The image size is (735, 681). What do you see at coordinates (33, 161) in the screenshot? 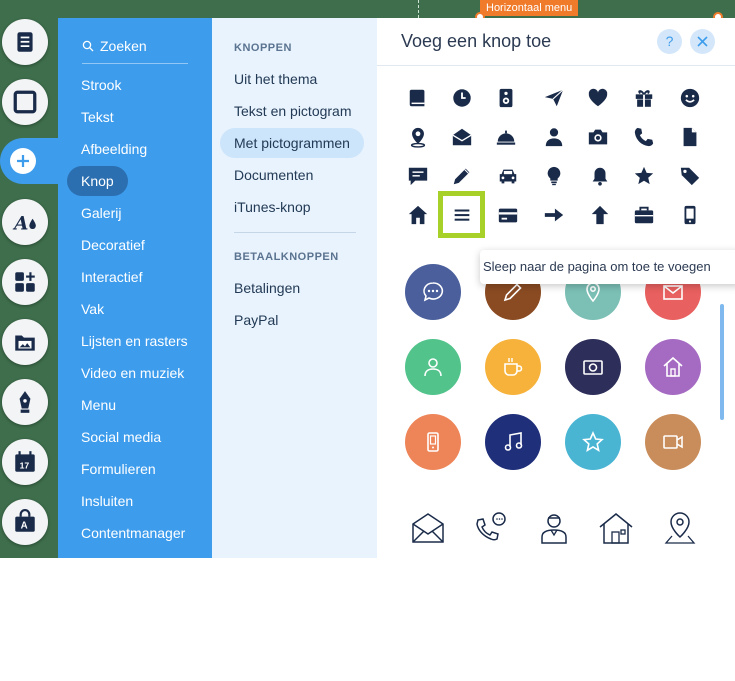
I see `add-button` at bounding box center [33, 161].